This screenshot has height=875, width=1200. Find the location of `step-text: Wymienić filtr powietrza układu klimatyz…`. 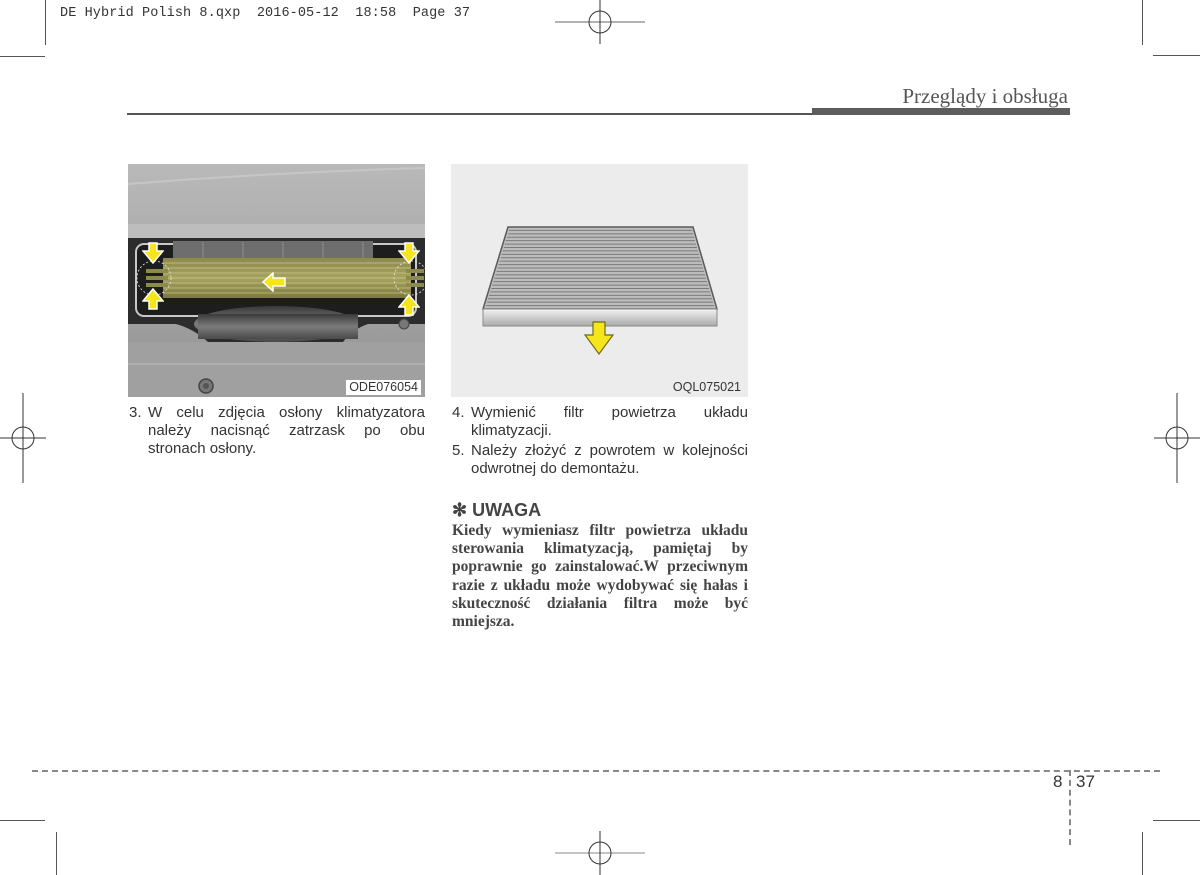

step-text: Wymienić filtr powietrza układu klimatyz… is located at coordinates (609, 421).